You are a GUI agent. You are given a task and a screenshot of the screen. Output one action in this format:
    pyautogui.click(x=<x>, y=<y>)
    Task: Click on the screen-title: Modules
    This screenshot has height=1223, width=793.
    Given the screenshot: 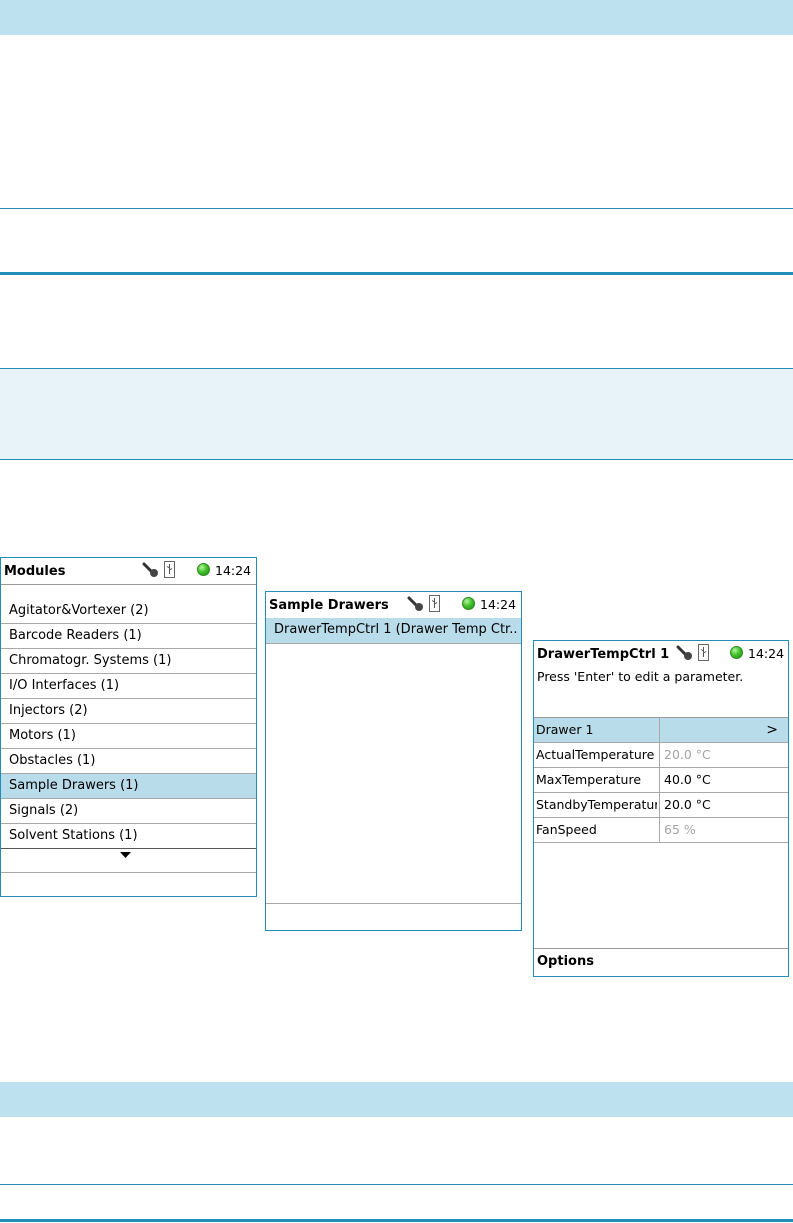 What is the action you would take?
    pyautogui.click(x=35, y=571)
    